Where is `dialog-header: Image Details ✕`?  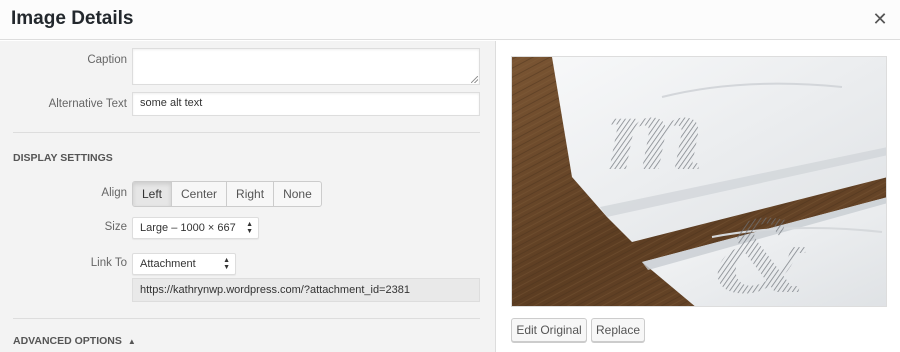
dialog-header: Image Details ✕ is located at coordinates (450, 20).